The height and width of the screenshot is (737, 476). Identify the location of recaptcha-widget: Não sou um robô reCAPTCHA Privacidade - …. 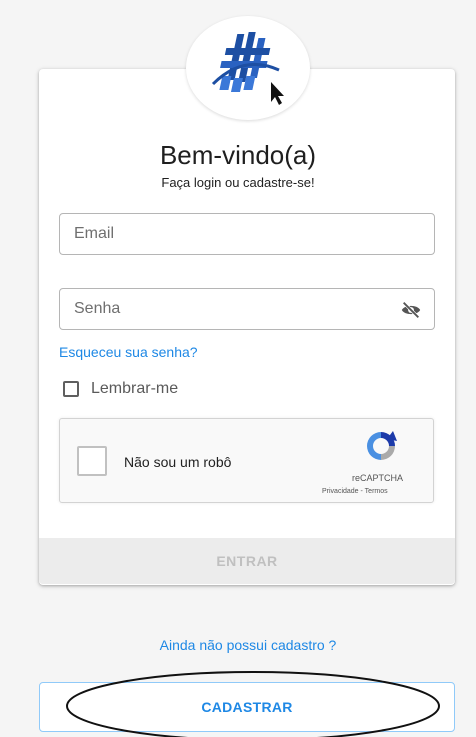
(246, 460).